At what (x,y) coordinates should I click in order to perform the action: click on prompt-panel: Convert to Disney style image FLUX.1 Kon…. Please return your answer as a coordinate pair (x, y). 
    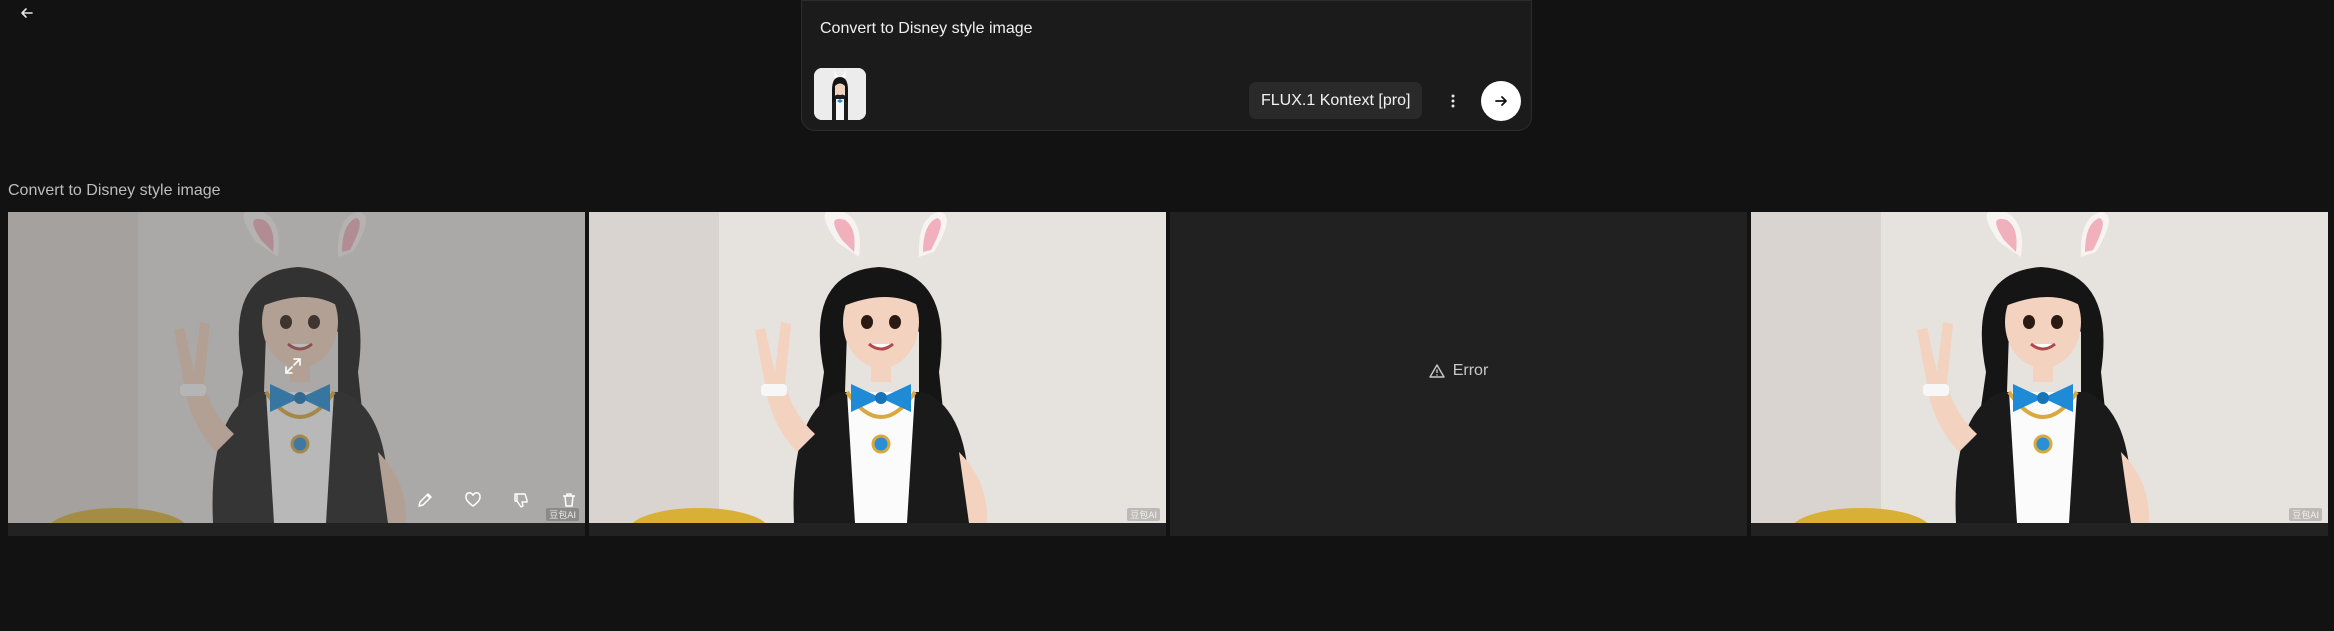
    Looking at the image, I should click on (1166, 65).